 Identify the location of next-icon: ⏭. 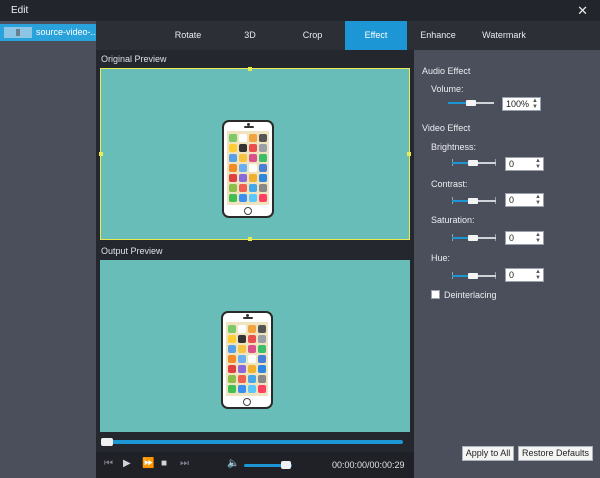
(184, 463).